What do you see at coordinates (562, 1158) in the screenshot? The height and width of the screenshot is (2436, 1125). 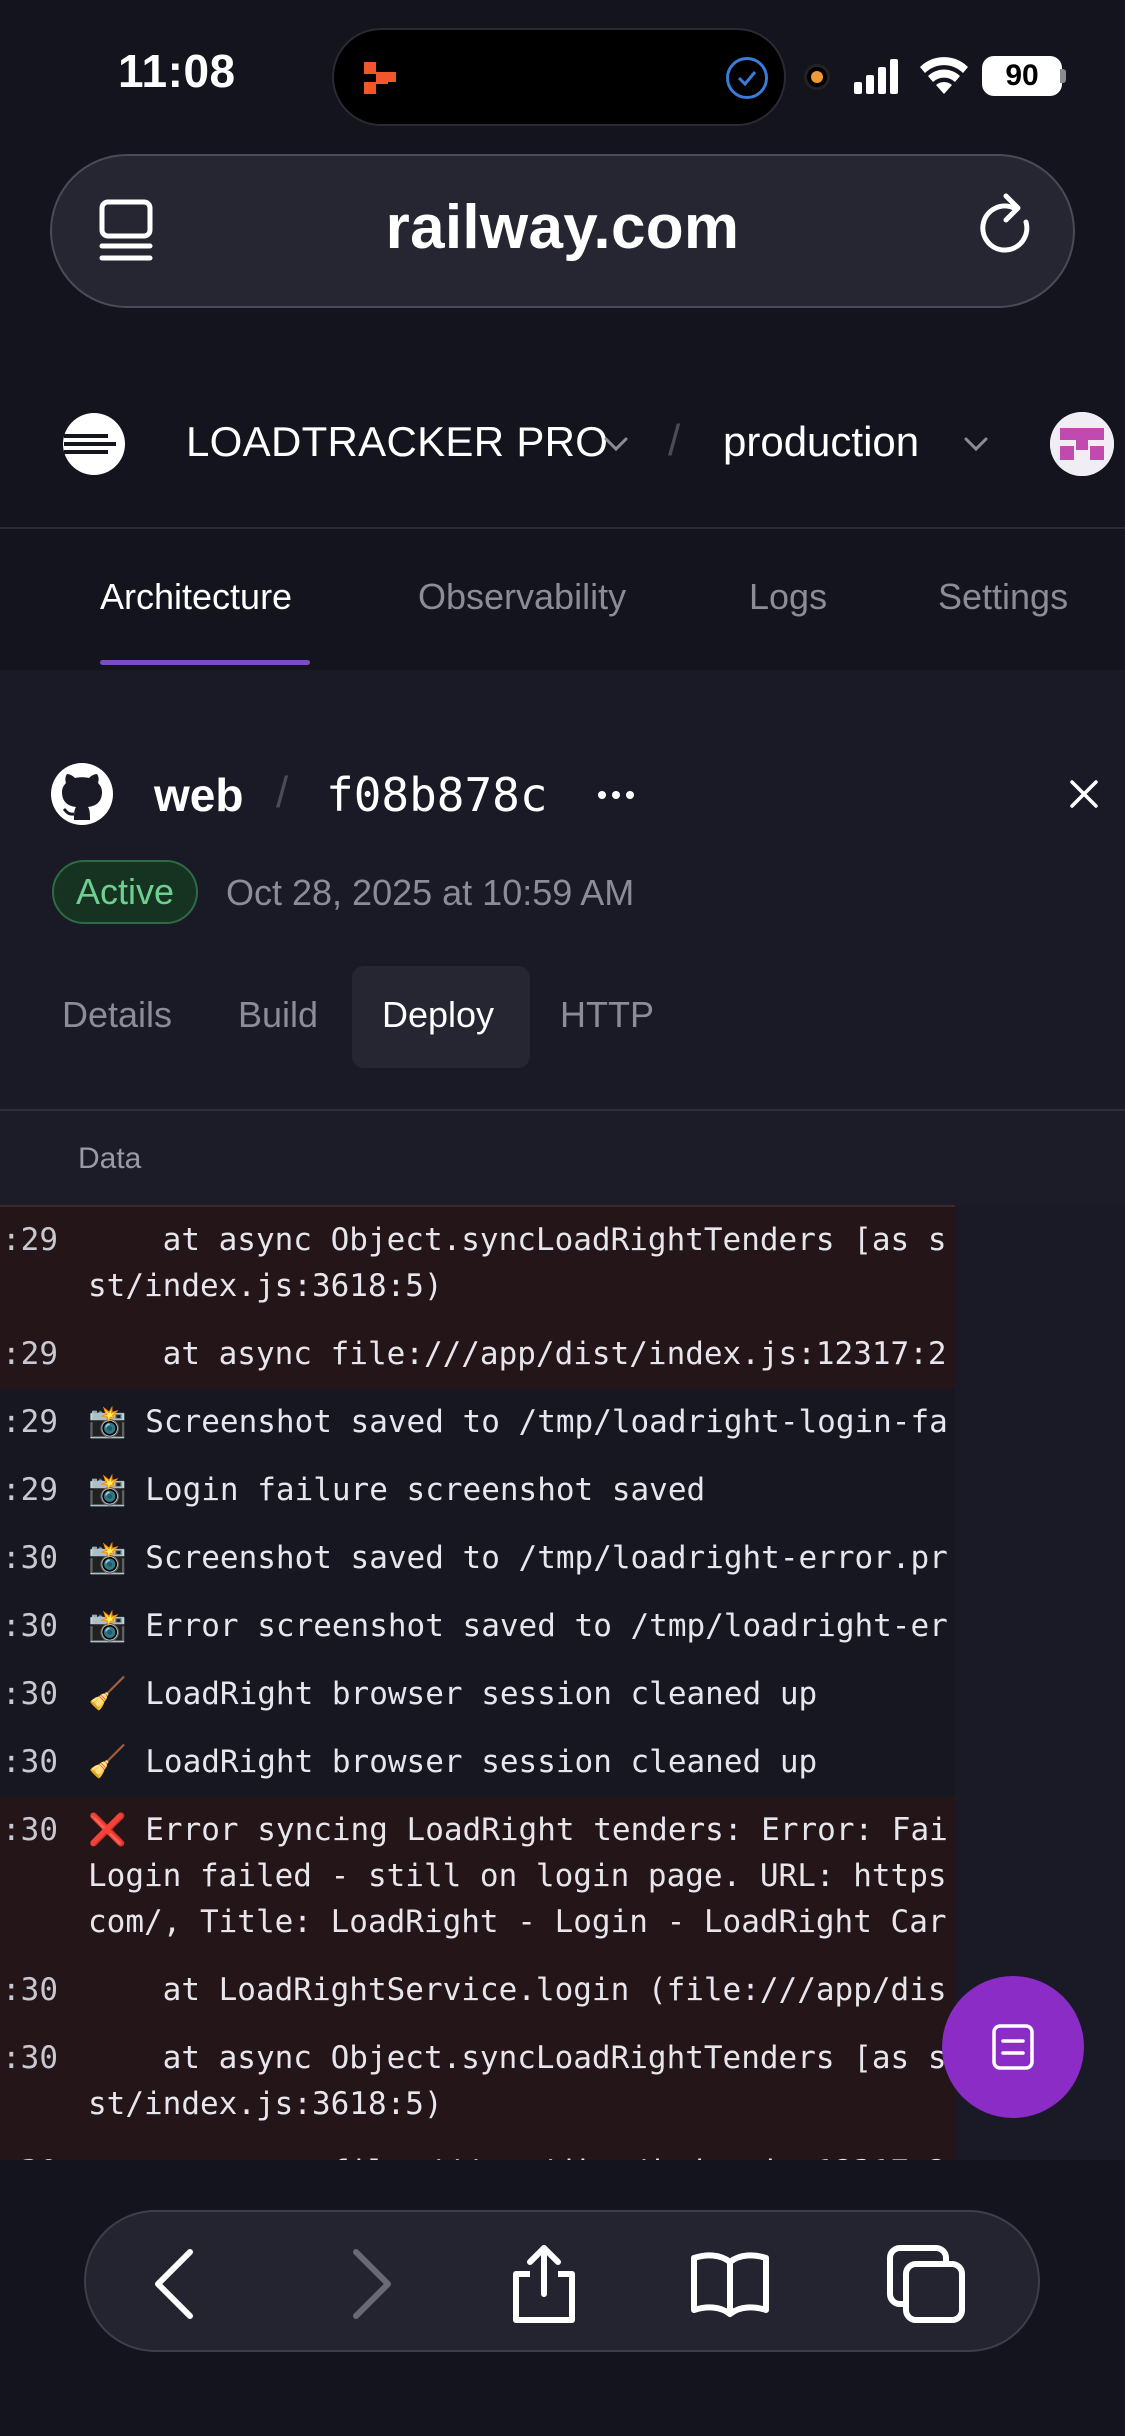 I see `log-table-header` at bounding box center [562, 1158].